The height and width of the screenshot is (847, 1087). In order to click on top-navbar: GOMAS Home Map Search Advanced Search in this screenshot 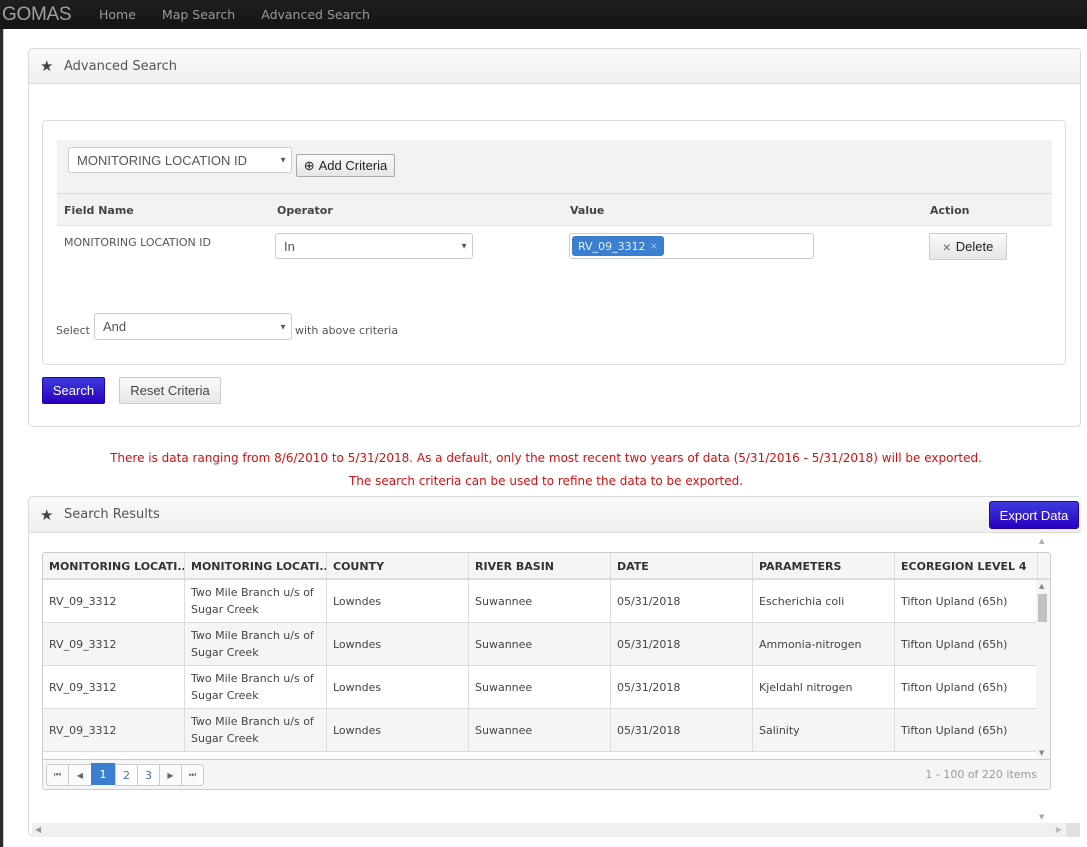, I will do `click(543, 14)`.